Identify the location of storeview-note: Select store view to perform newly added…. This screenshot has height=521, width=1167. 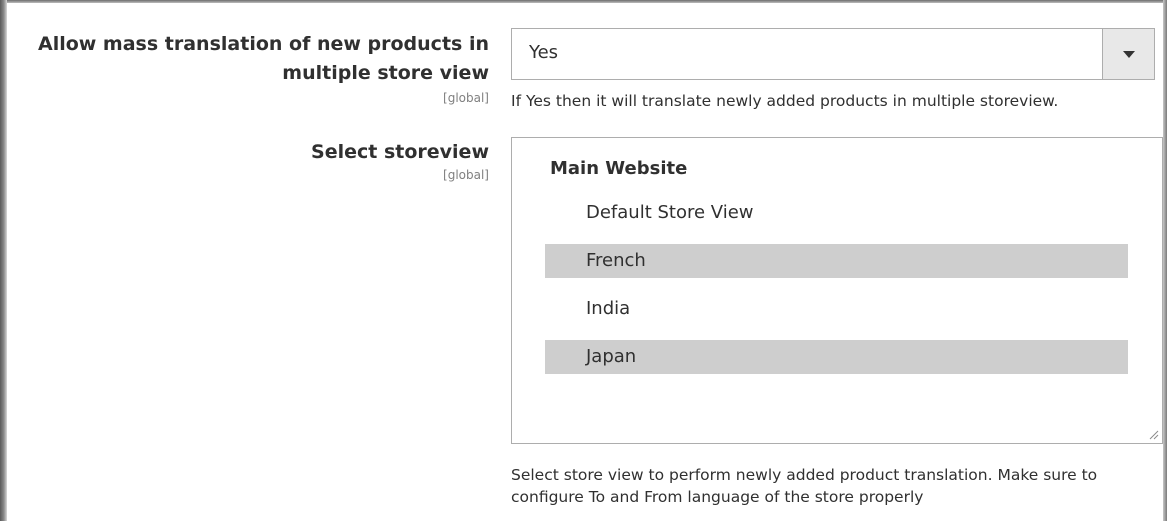
(804, 486).